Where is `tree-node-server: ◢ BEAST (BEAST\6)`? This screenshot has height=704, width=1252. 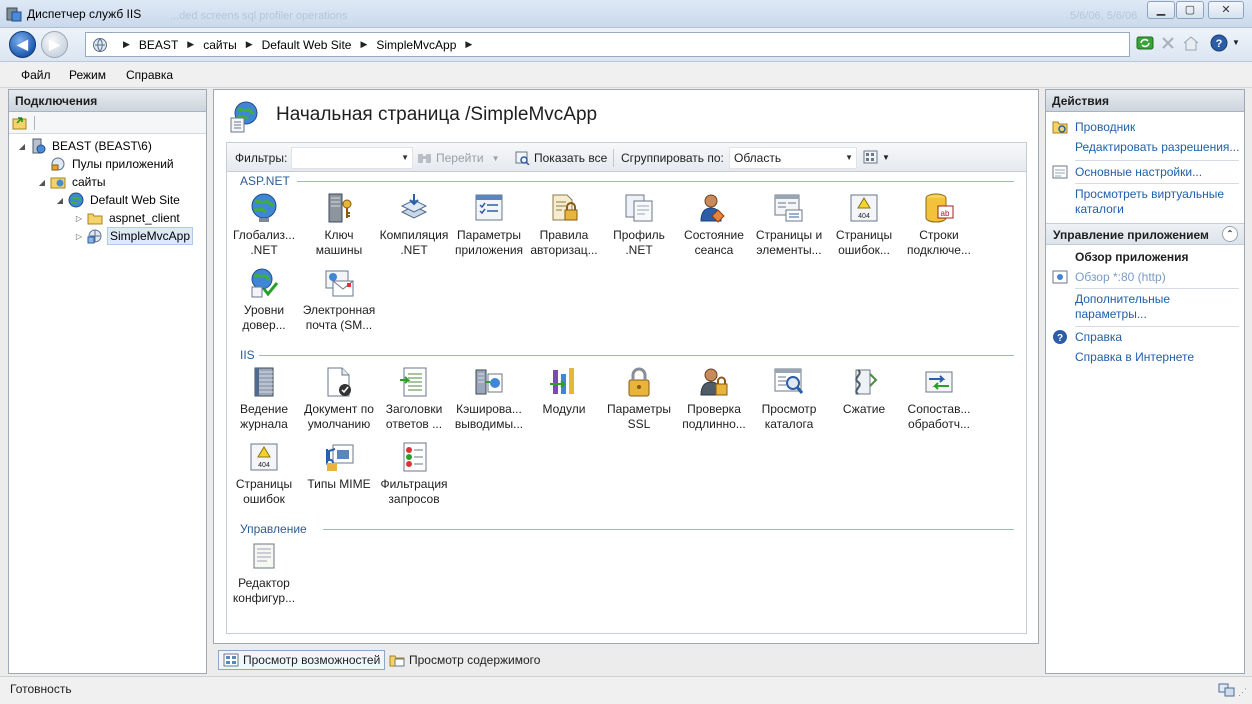
tree-node-server: ◢ BEAST (BEAST\6) is located at coordinates (85, 146).